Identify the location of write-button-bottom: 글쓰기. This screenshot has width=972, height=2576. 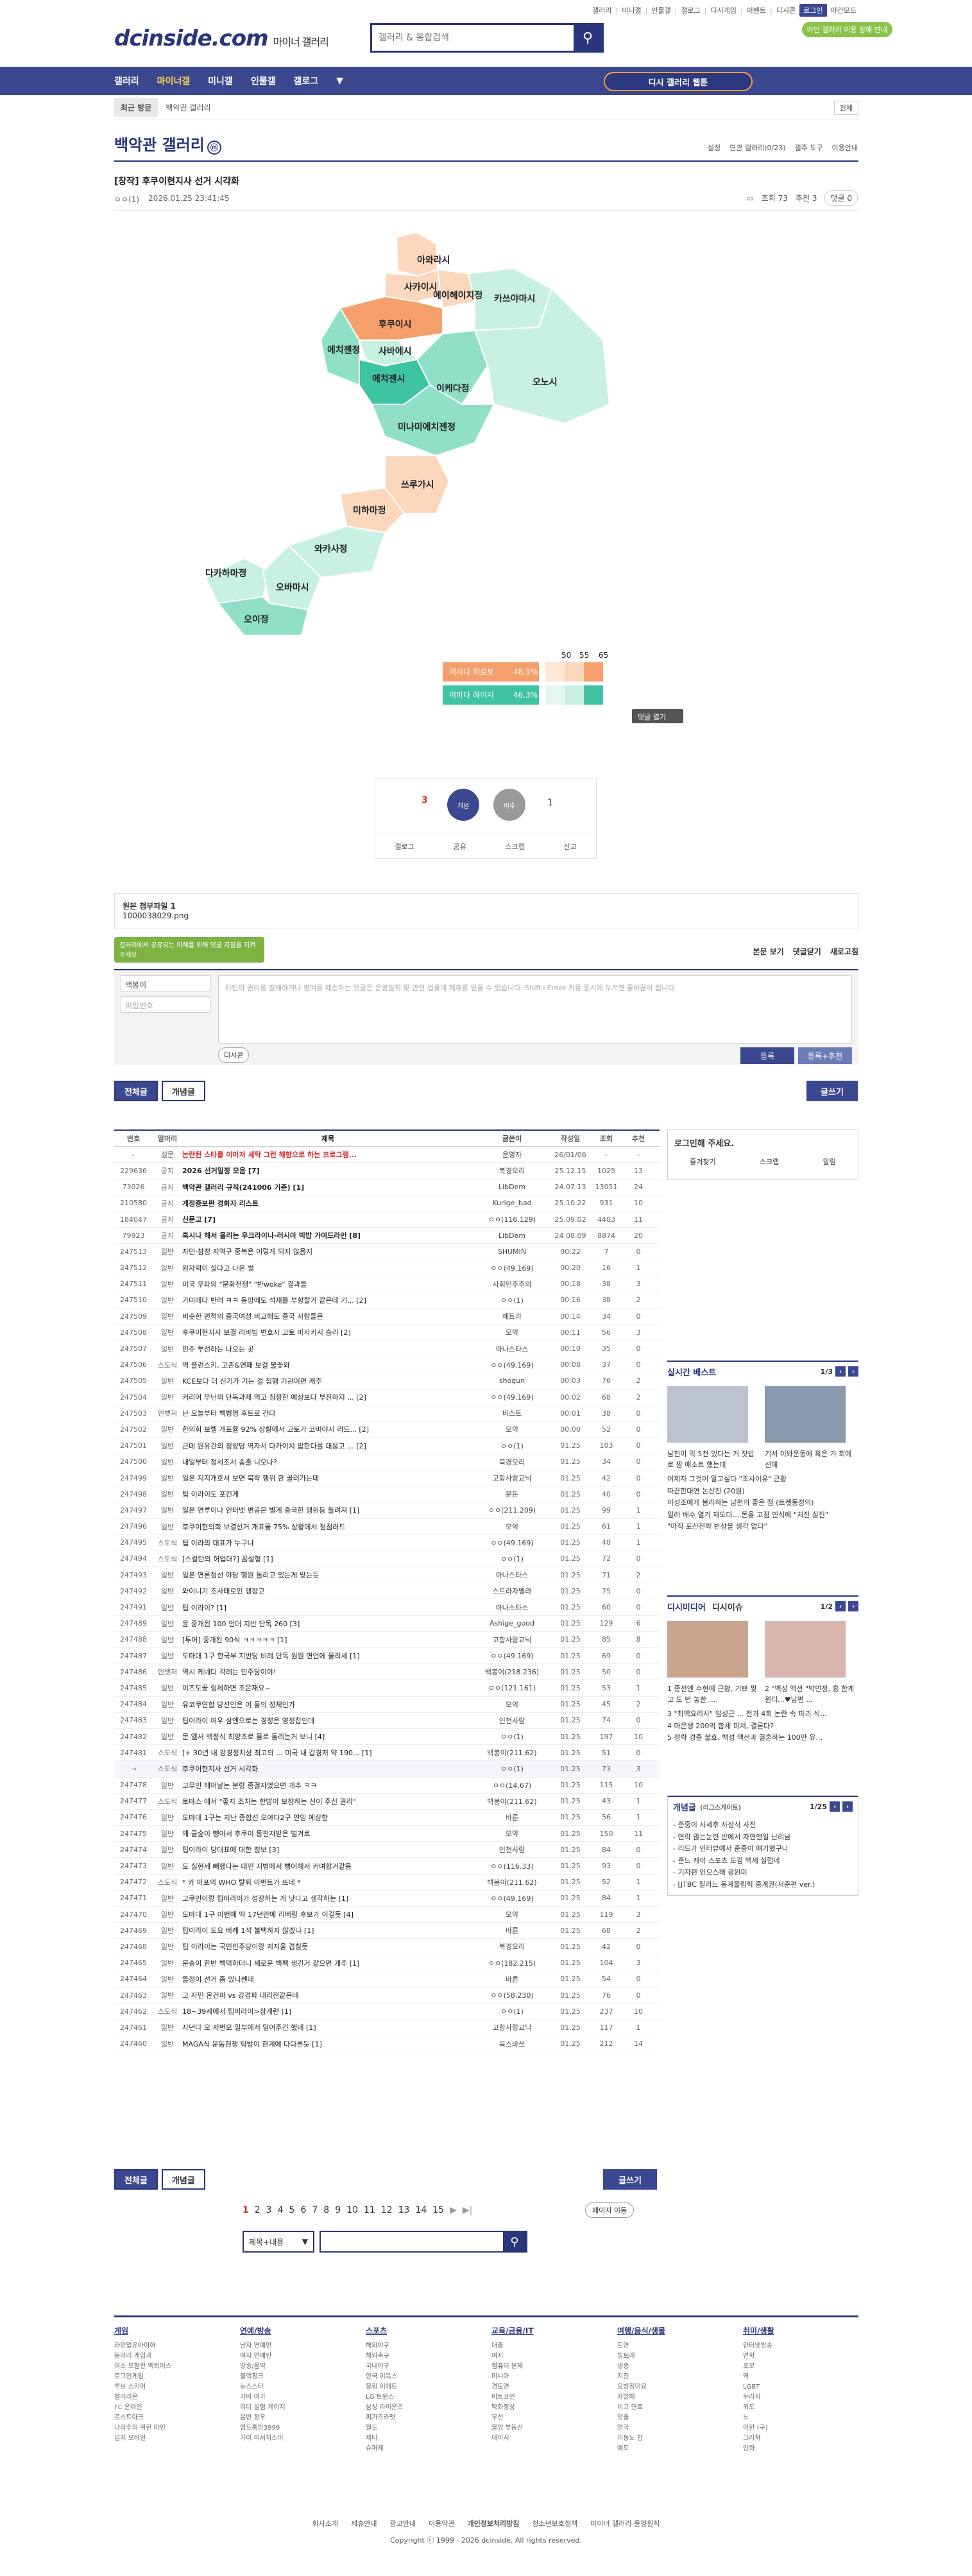
(630, 2179).